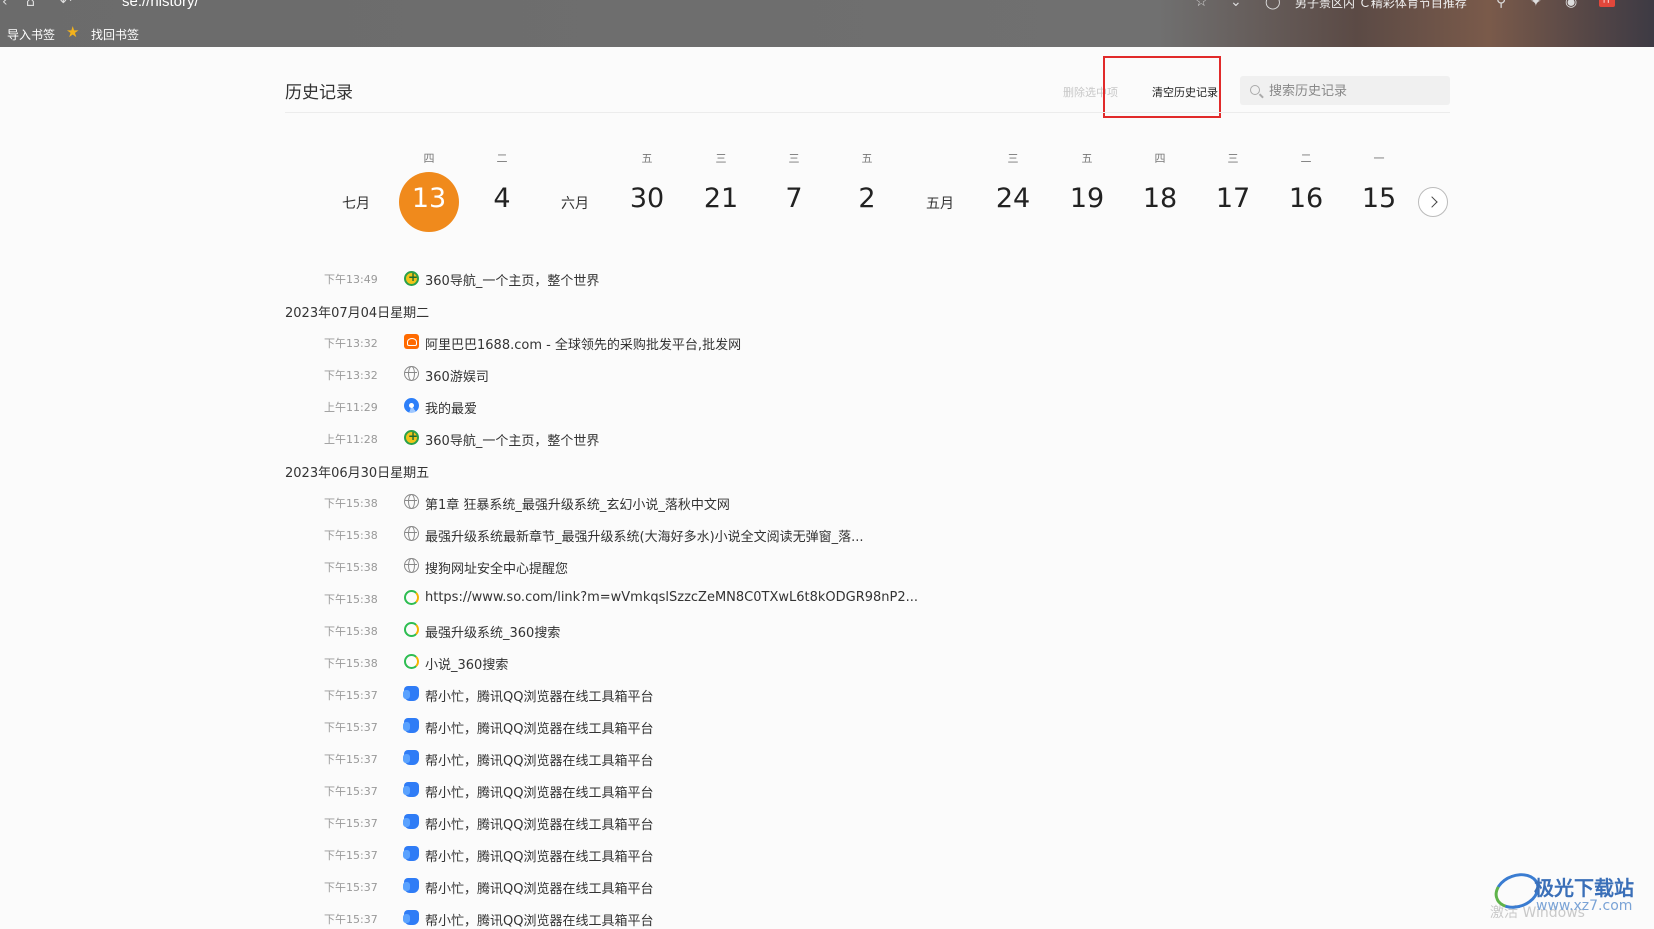 The height and width of the screenshot is (929, 1654). I want to click on globe-icon: ◉, so click(1571, 5).